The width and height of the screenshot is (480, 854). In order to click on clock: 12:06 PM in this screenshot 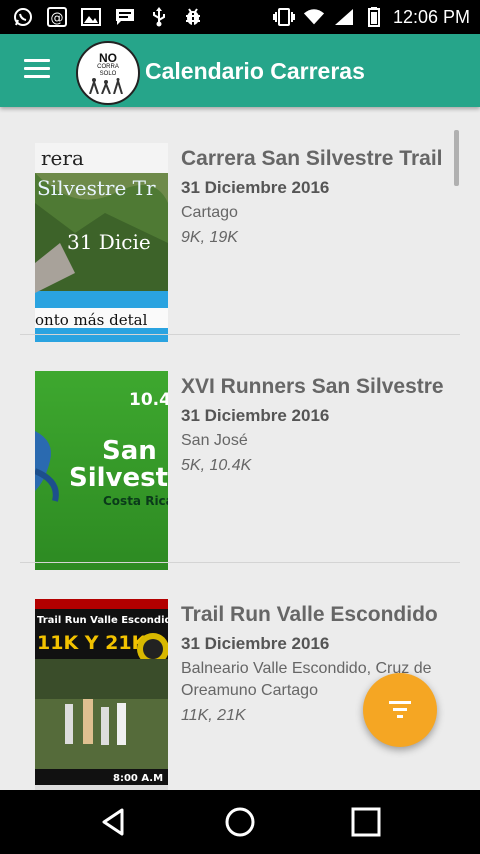, I will do `click(431, 16)`.